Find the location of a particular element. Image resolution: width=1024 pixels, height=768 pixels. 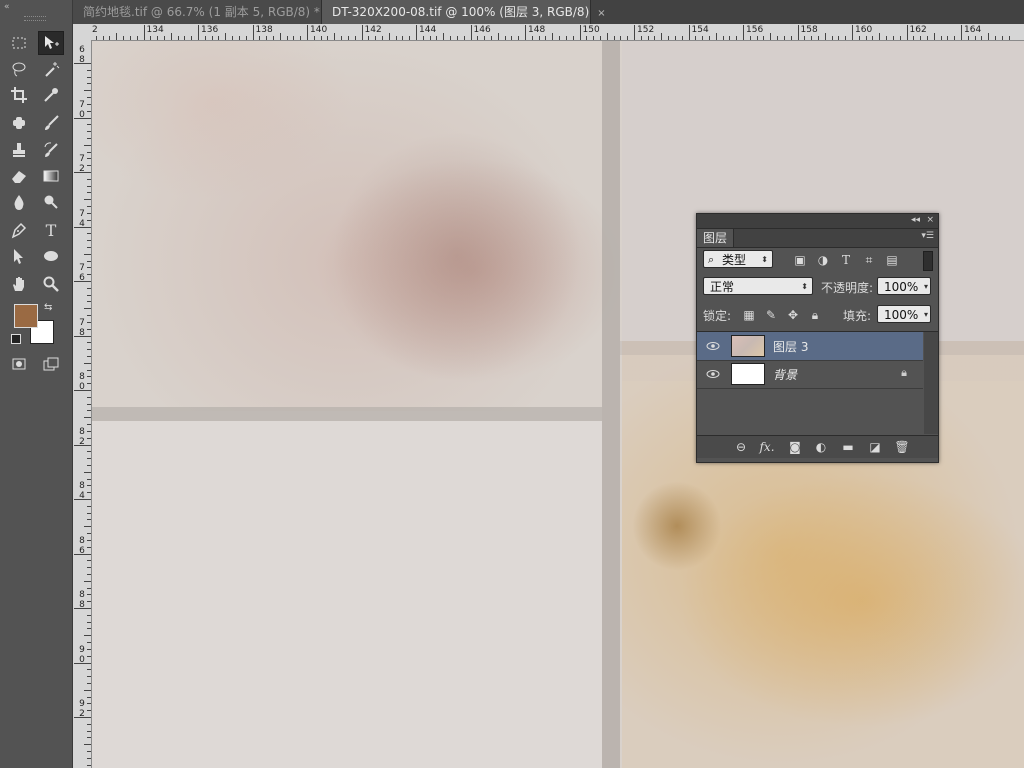

trash-icon: 🗑︎ is located at coordinates (902, 447).